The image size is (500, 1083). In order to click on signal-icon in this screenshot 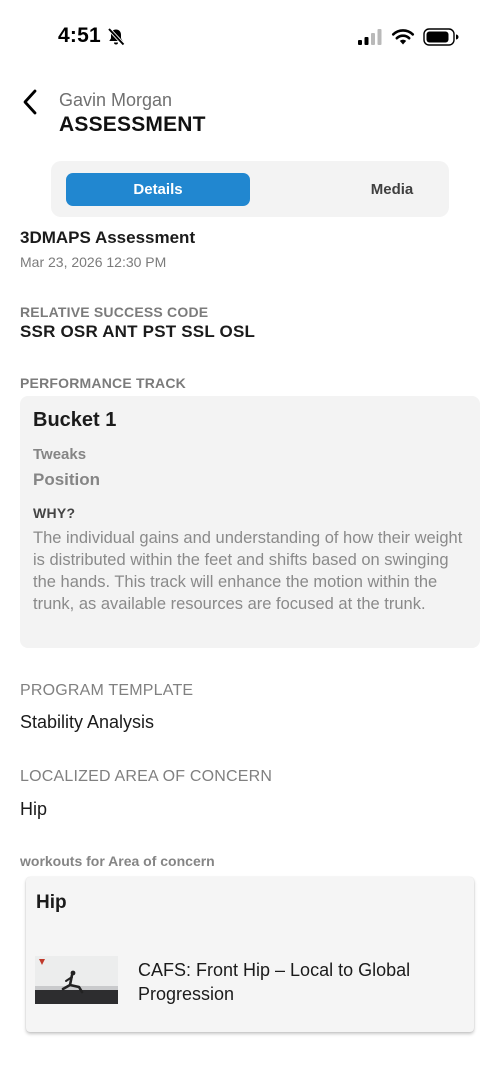, I will do `click(370, 37)`.